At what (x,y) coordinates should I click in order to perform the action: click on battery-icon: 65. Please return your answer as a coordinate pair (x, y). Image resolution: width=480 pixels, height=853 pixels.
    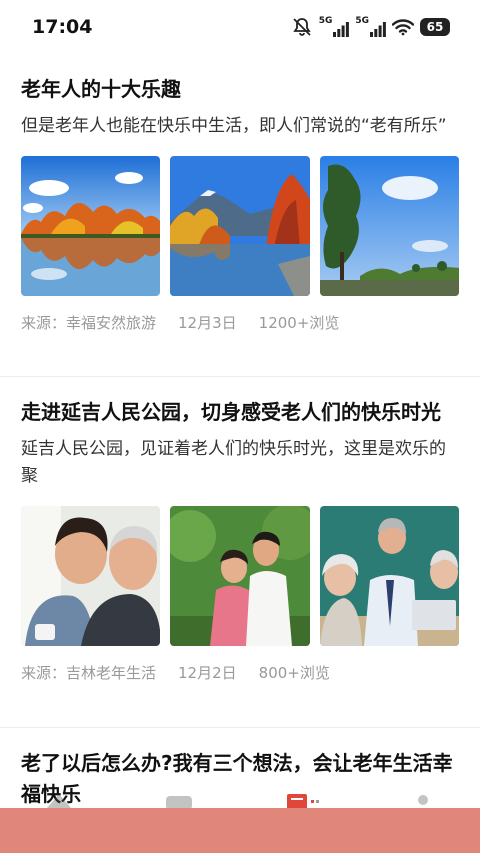
    Looking at the image, I should click on (435, 27).